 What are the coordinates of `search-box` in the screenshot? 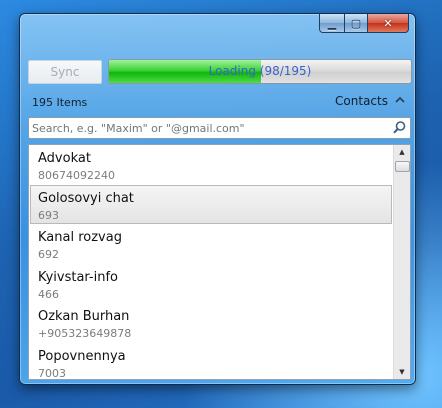 It's located at (219, 128).